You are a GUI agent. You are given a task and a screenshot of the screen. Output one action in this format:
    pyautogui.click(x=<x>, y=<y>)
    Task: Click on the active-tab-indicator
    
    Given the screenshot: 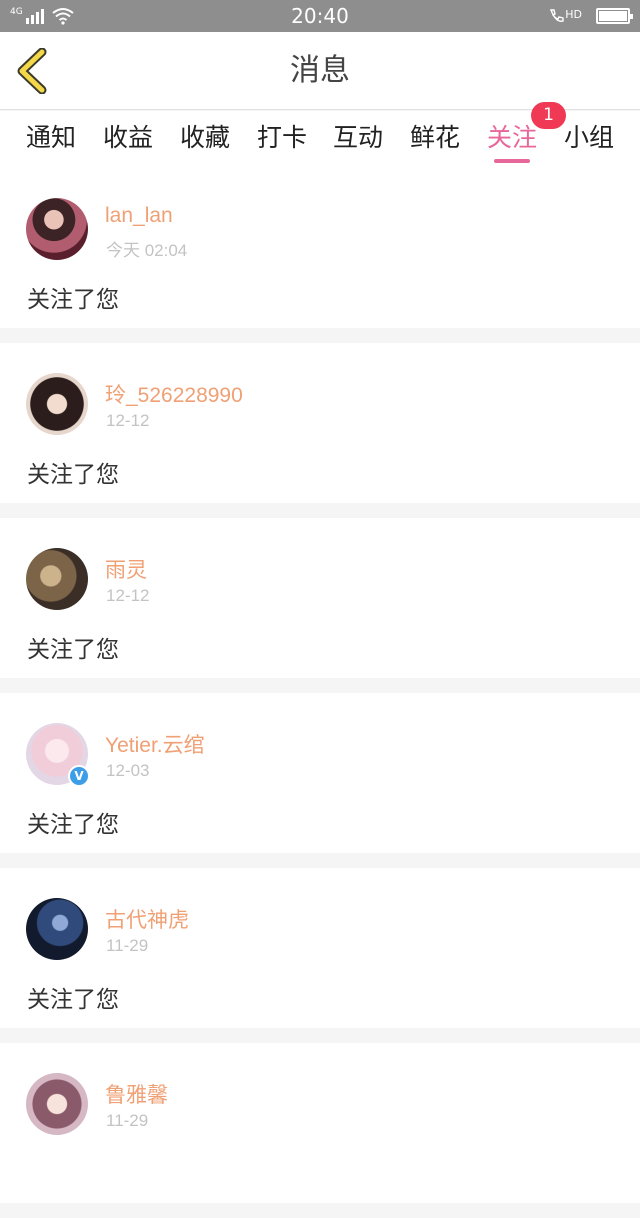 What is the action you would take?
    pyautogui.click(x=512, y=161)
    